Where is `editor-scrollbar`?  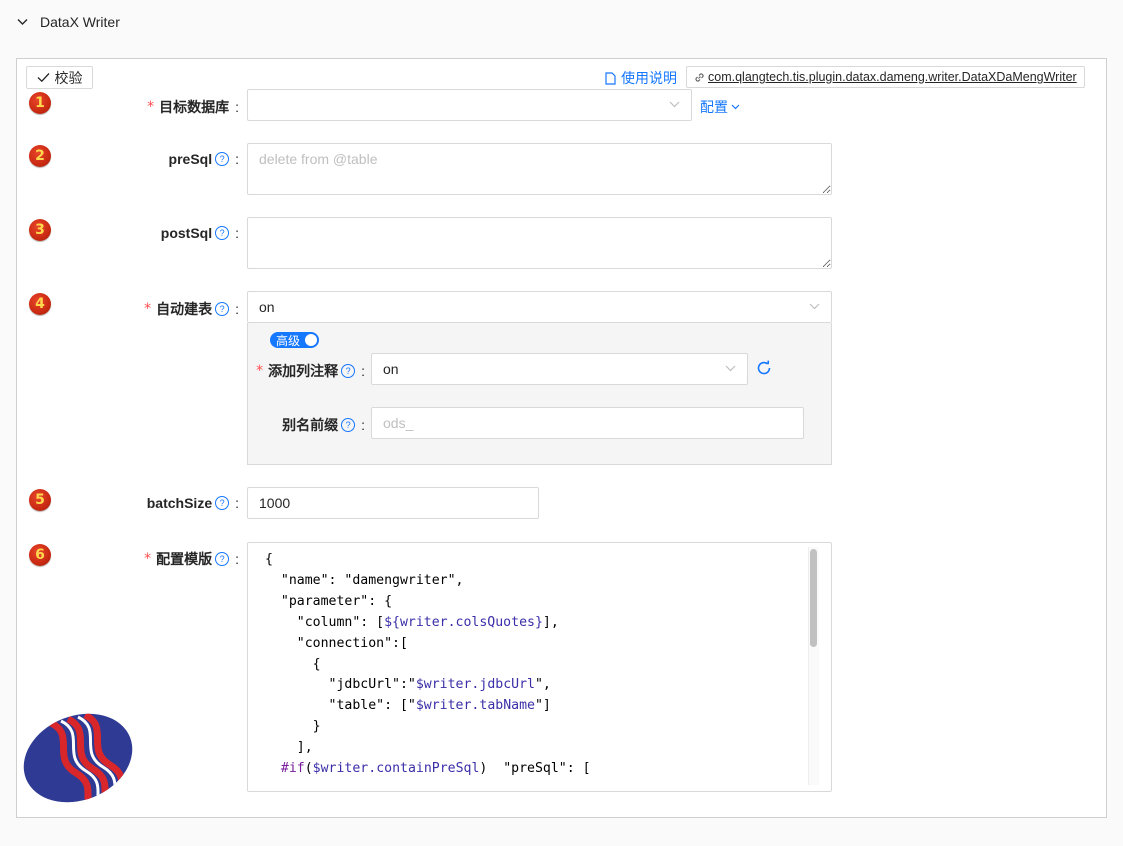 editor-scrollbar is located at coordinates (813, 666).